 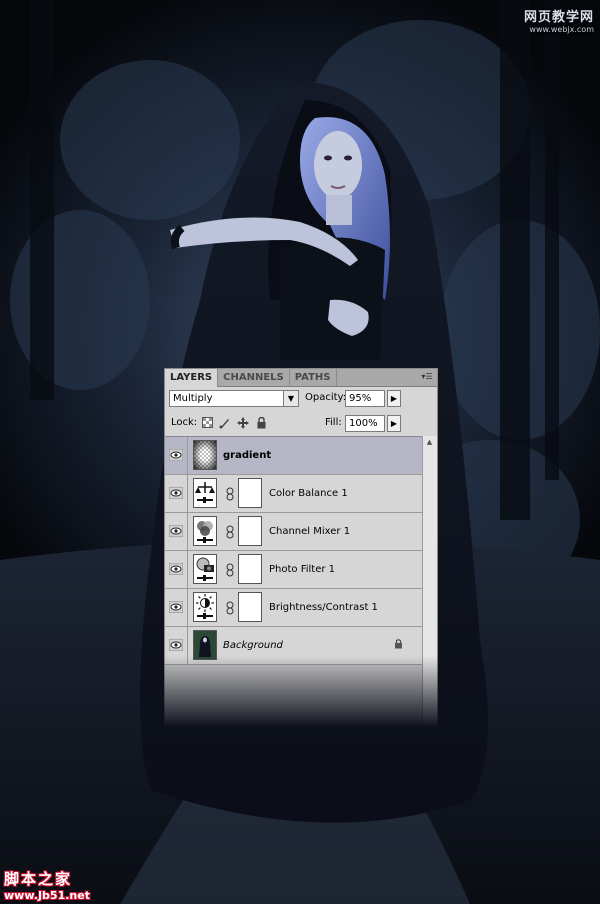 What do you see at coordinates (429, 581) in the screenshot?
I see `layers-scrollbar: ▲` at bounding box center [429, 581].